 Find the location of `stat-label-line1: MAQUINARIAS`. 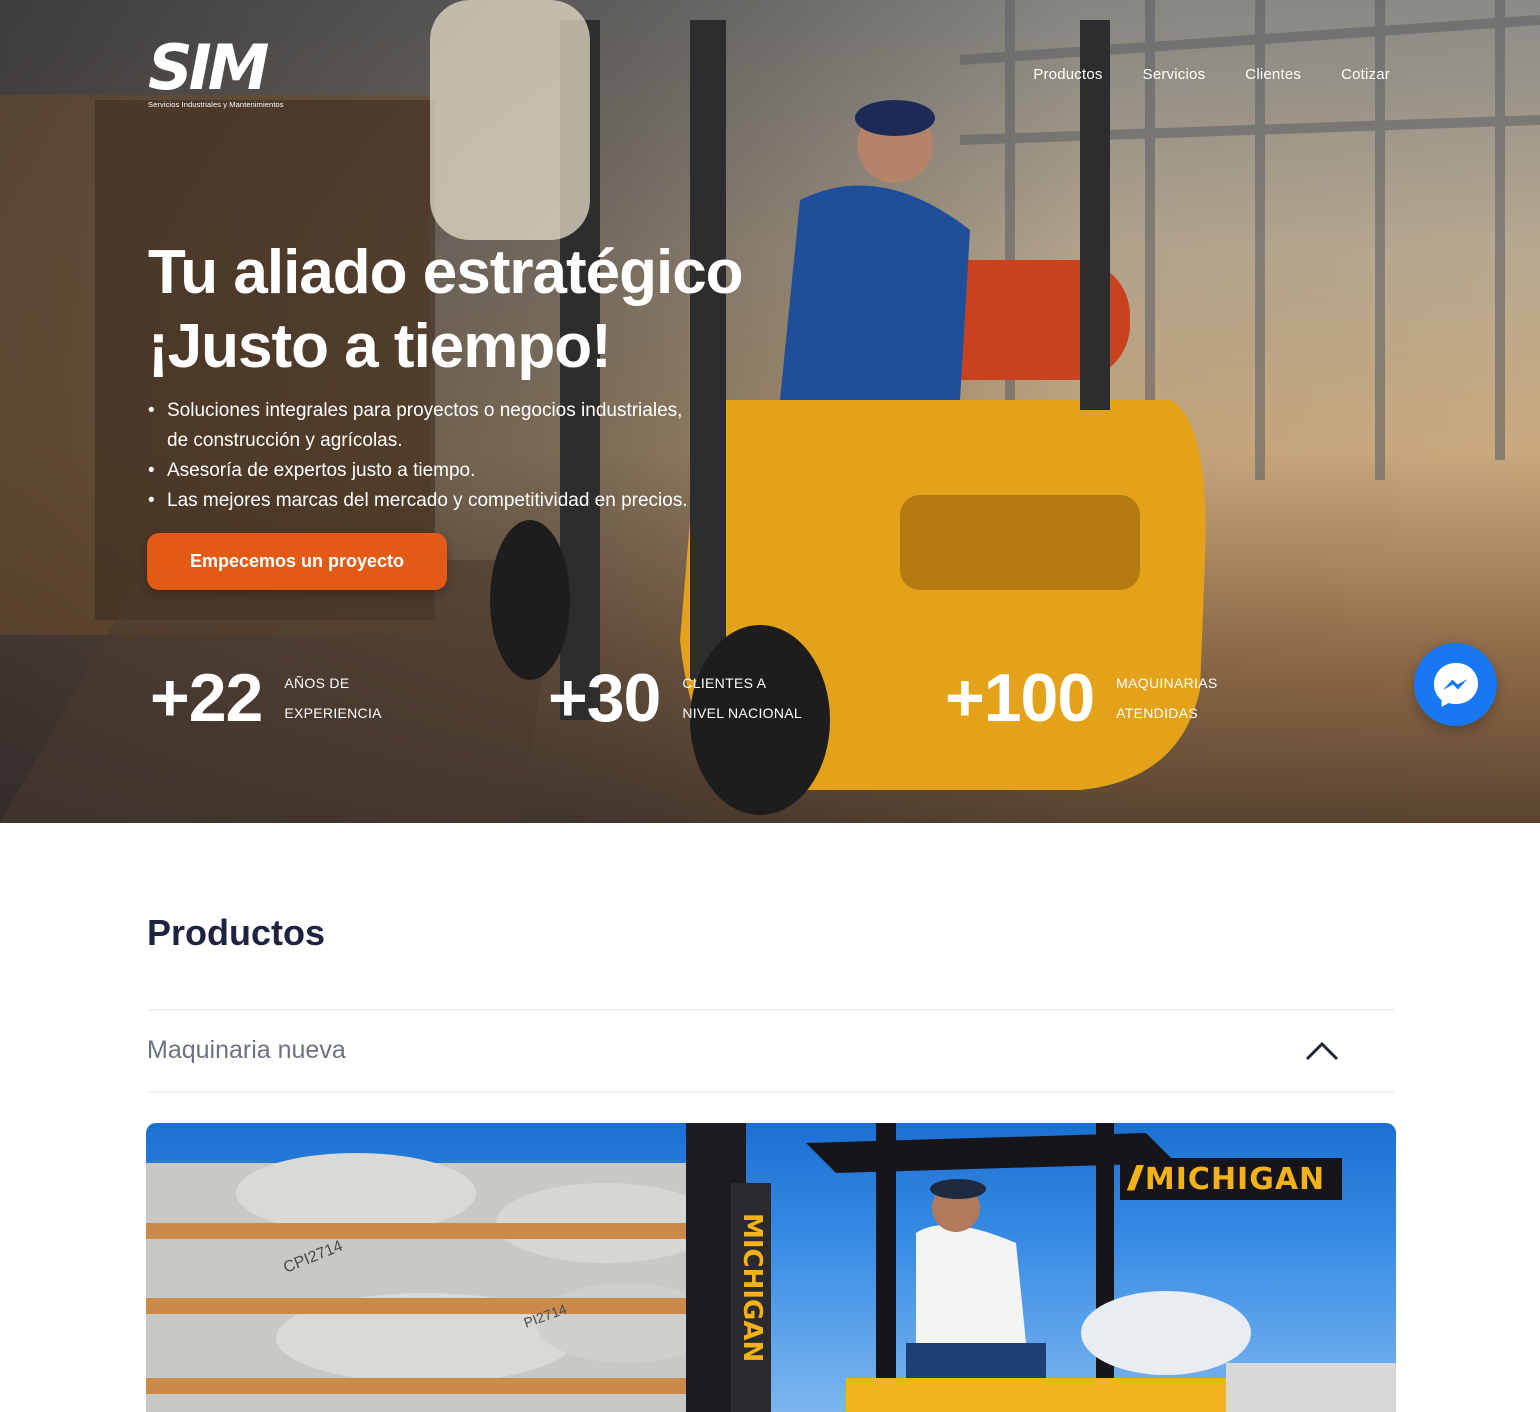

stat-label-line1: MAQUINARIAS is located at coordinates (1167, 683).